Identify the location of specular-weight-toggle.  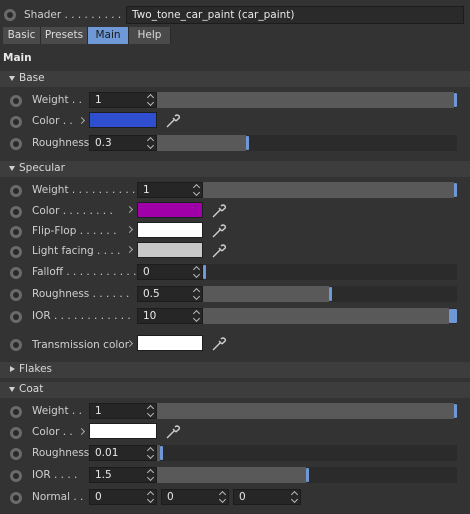
(16, 191).